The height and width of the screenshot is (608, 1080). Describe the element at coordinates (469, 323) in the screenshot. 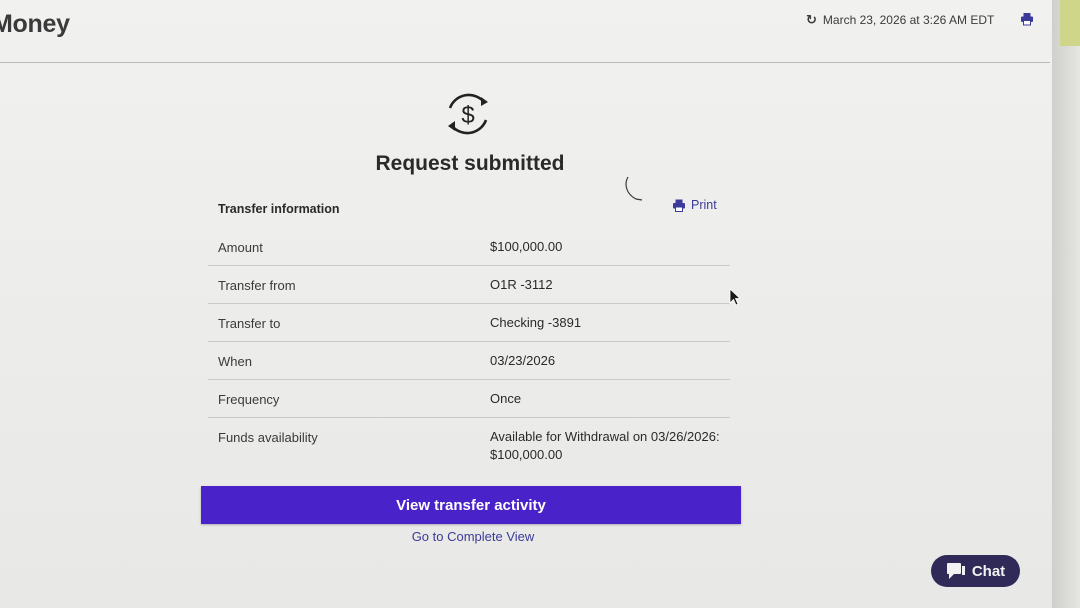

I see `table-row-transfer-to: Transfer to Checking -3891` at that location.